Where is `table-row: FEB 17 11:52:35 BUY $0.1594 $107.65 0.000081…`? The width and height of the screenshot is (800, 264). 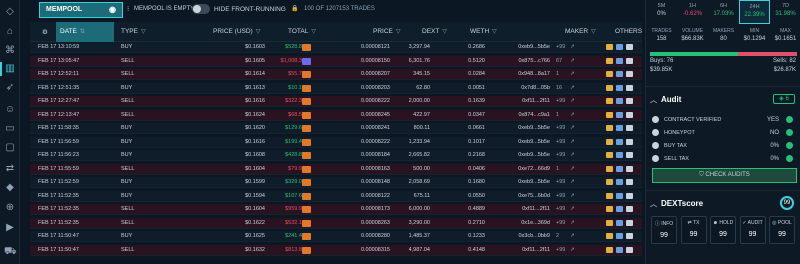
table-row: FEB 17 11:52:35 BUY $0.1594 $107.65 0.000081… is located at coordinates (336, 196).